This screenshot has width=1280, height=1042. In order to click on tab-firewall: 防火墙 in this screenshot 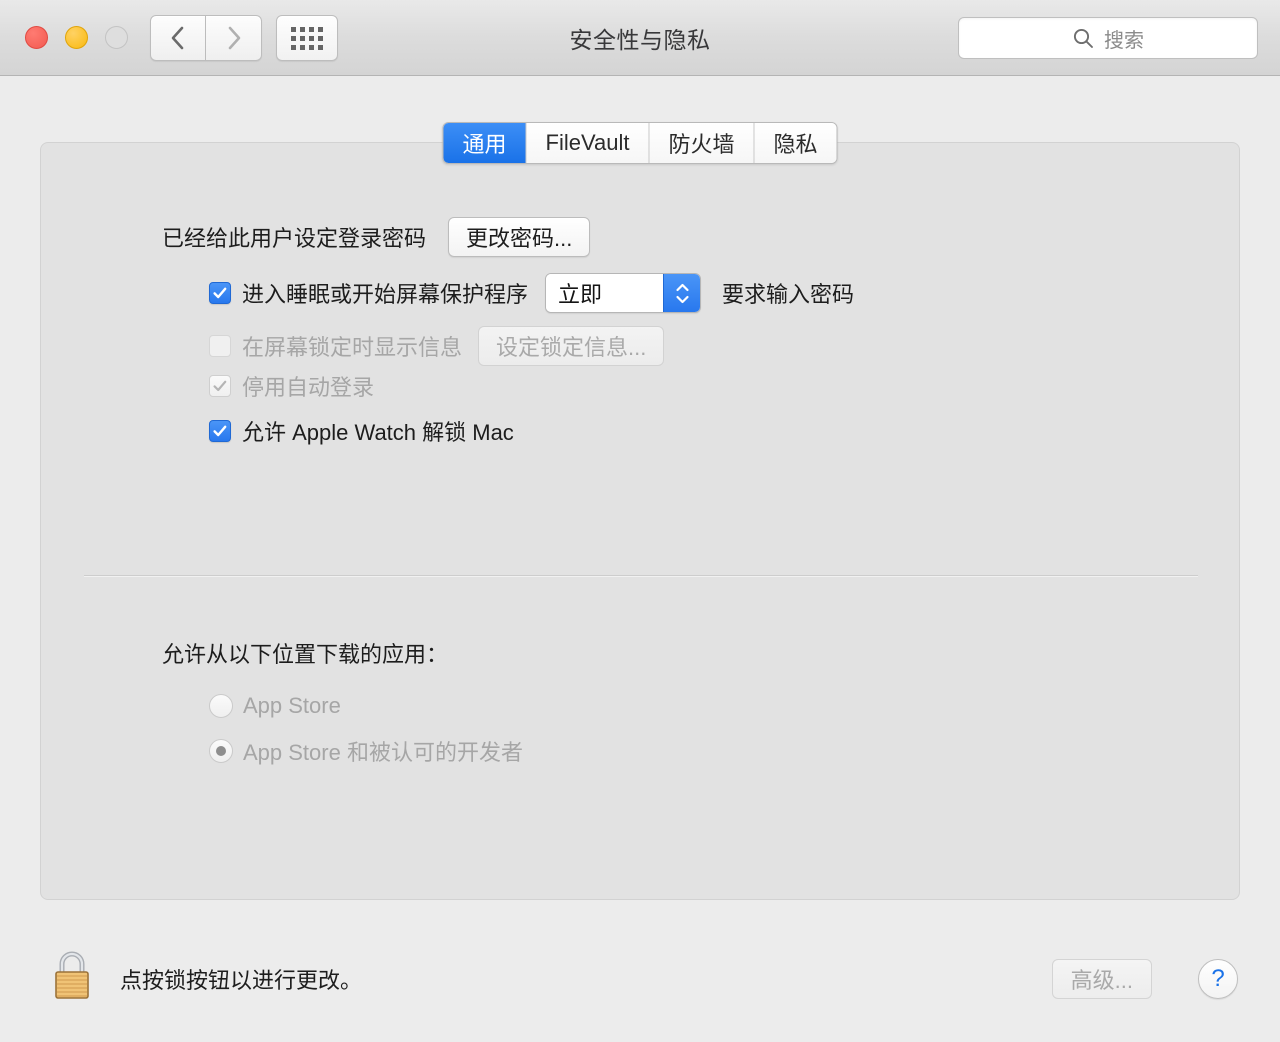, I will do `click(702, 143)`.